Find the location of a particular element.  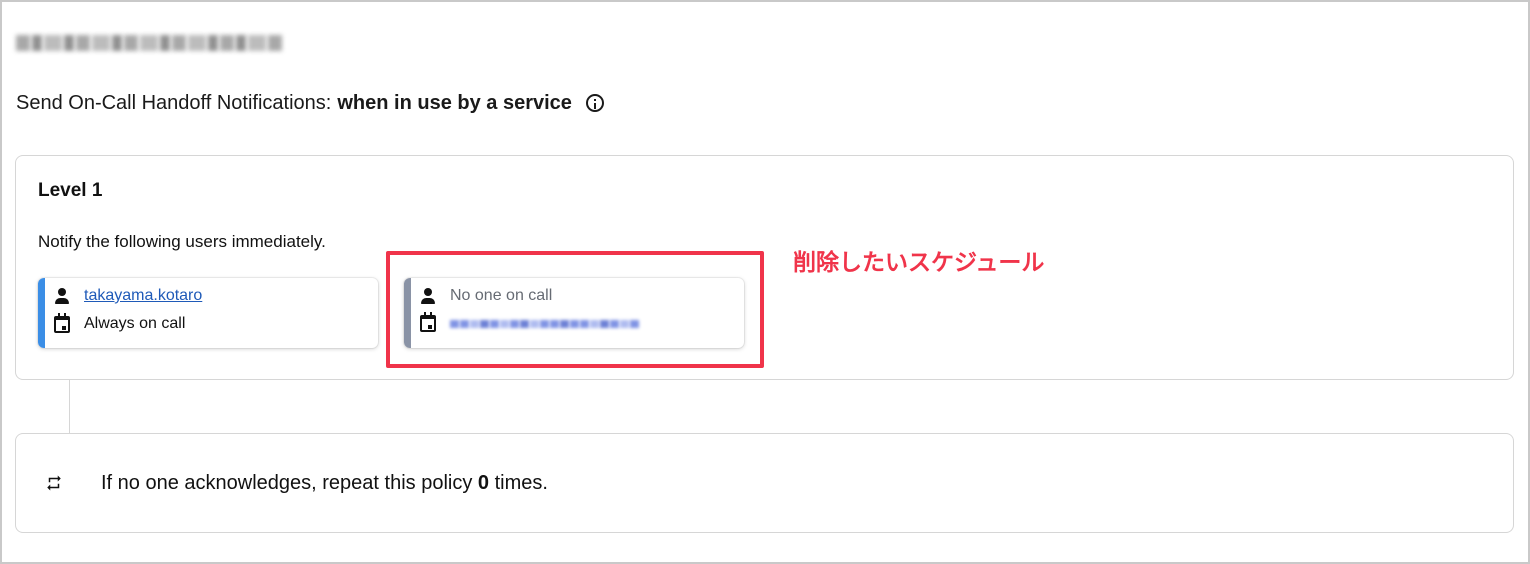

handoff-label: Send On-Call Handoff Notifications: is located at coordinates (174, 102).